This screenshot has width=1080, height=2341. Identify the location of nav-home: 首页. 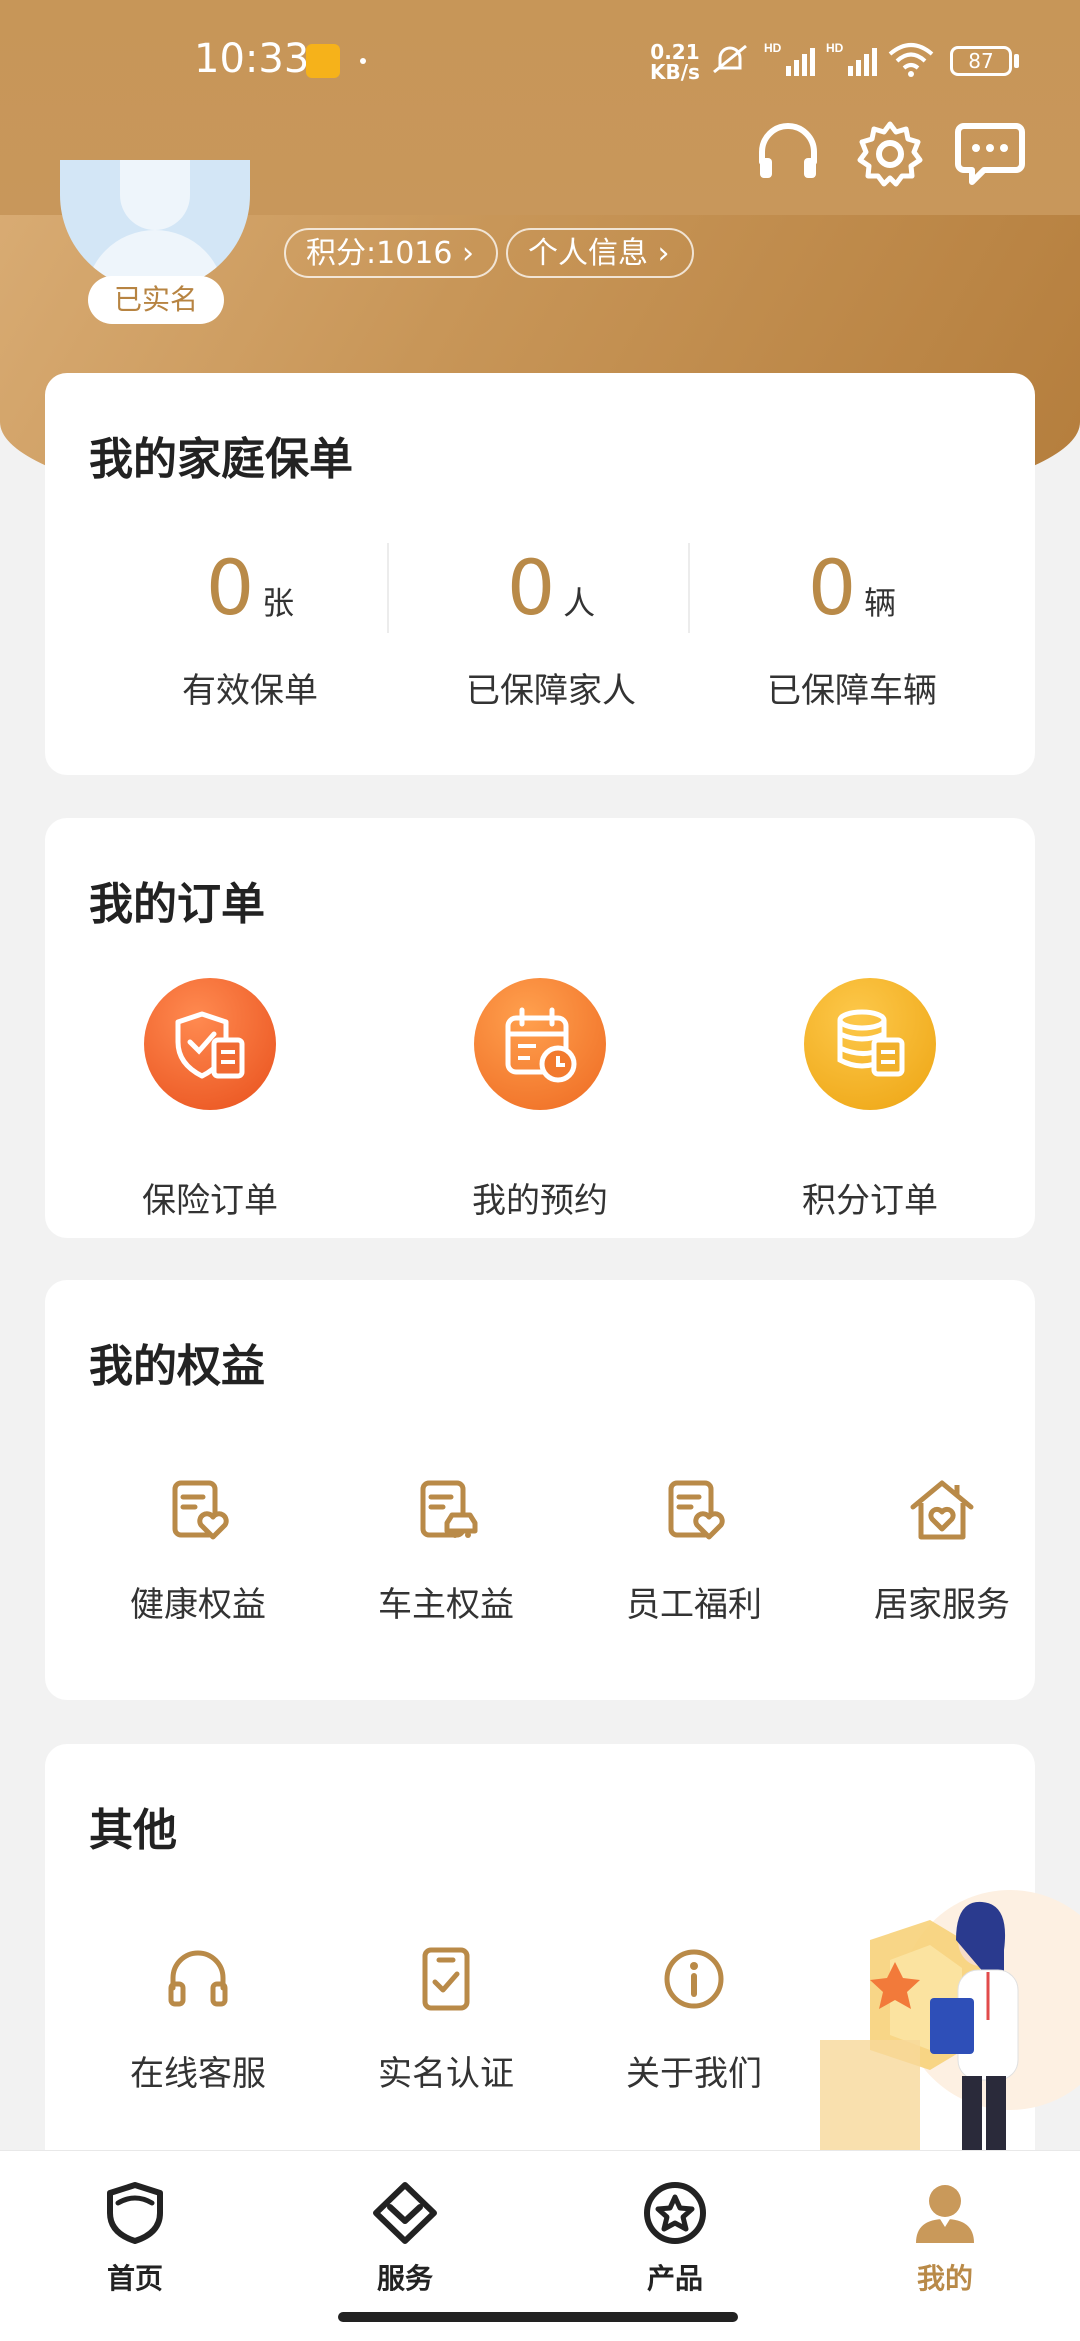
(135, 2237).